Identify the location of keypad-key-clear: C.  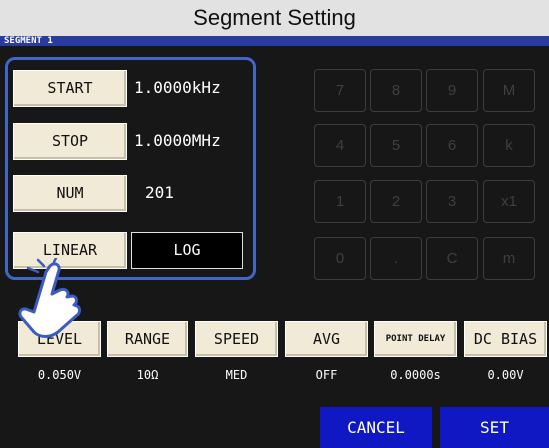
(452, 258).